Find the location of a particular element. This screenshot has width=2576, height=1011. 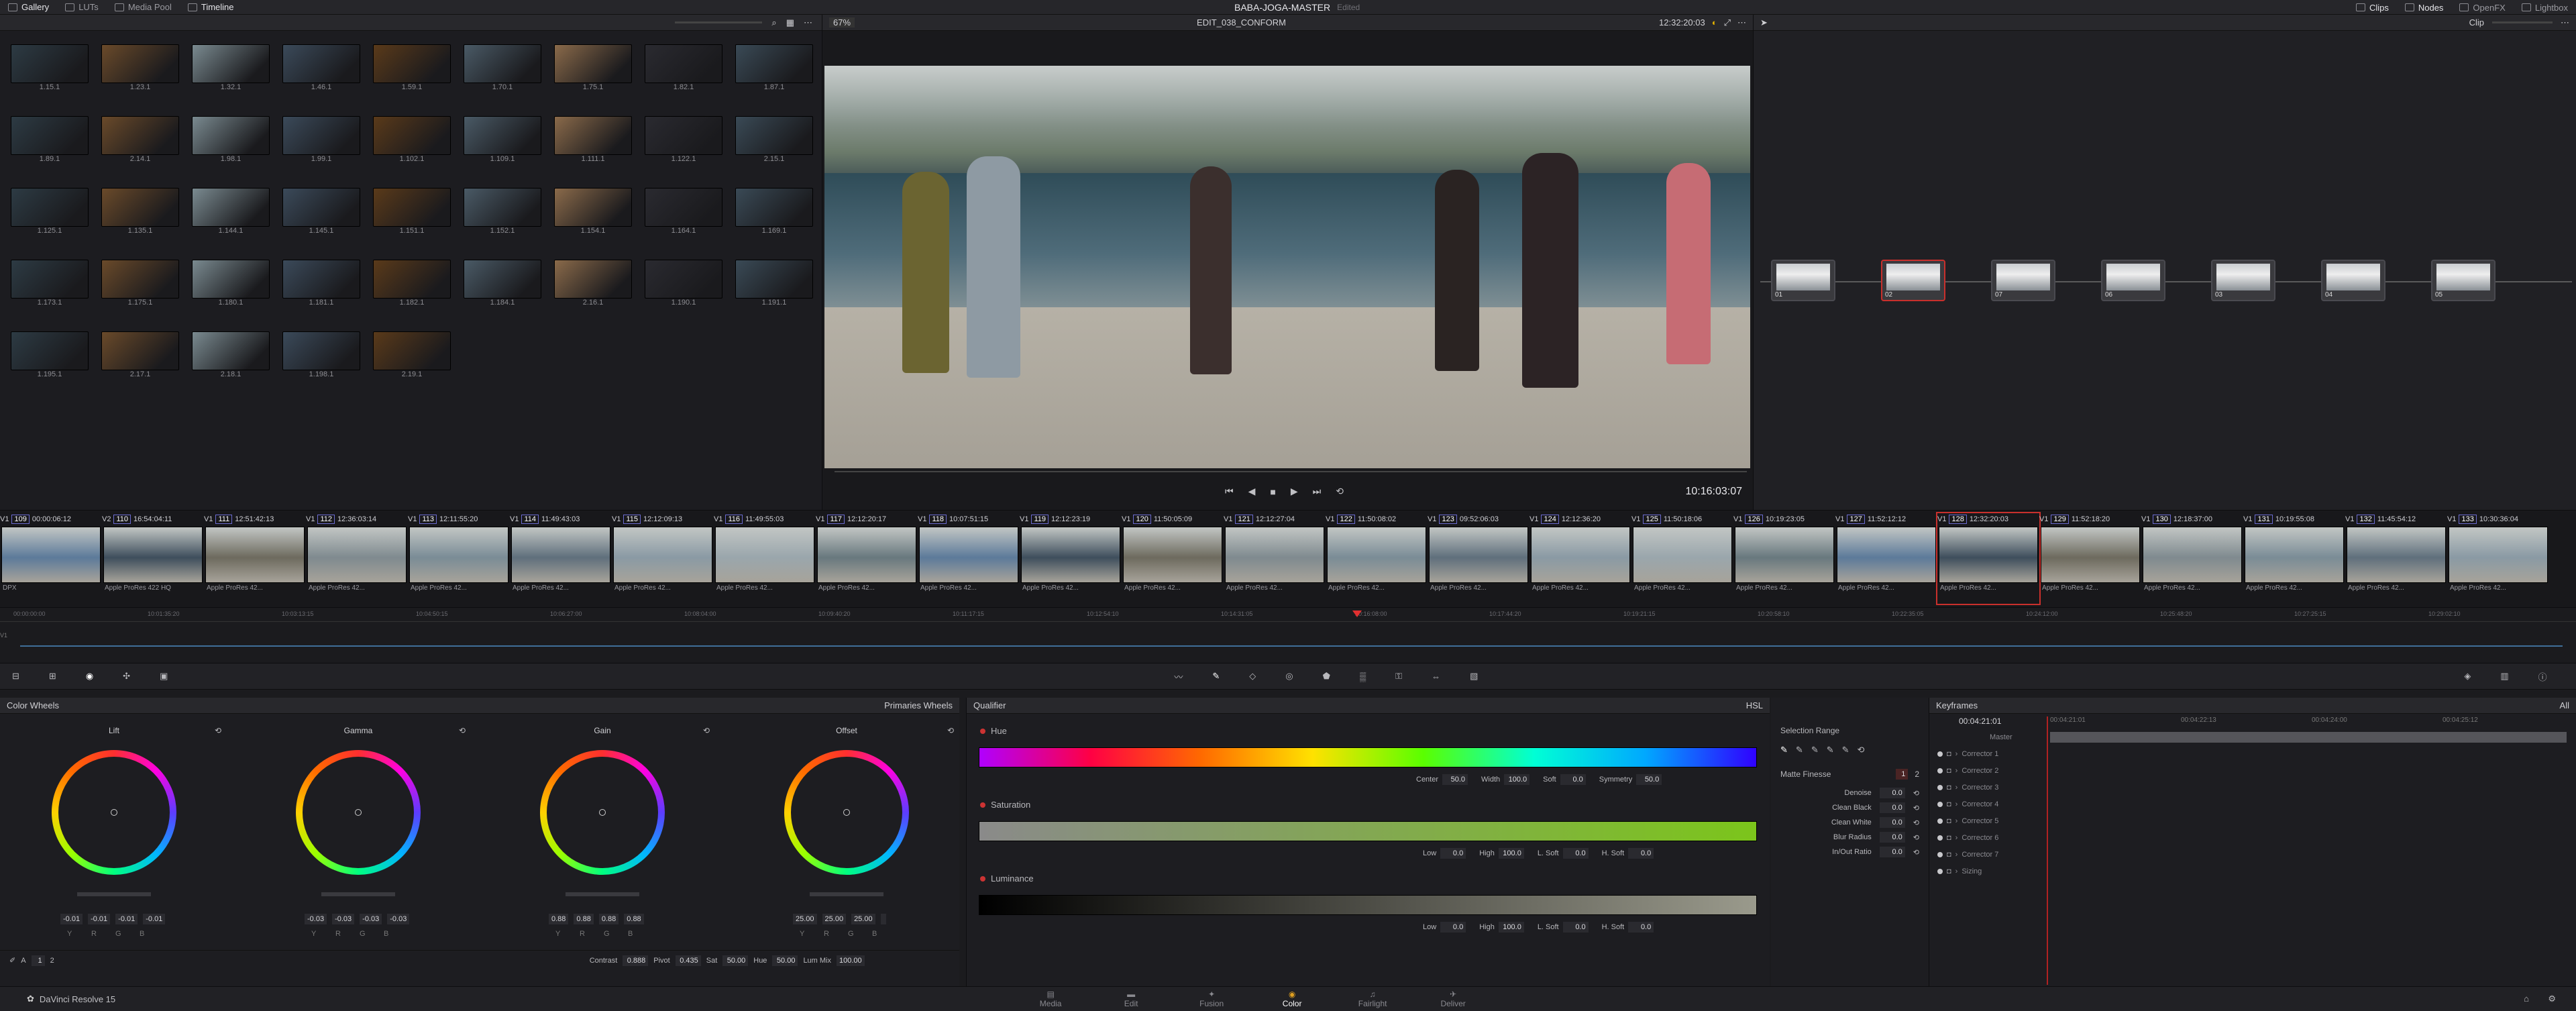

center-field: 50.0 is located at coordinates (1455, 779).